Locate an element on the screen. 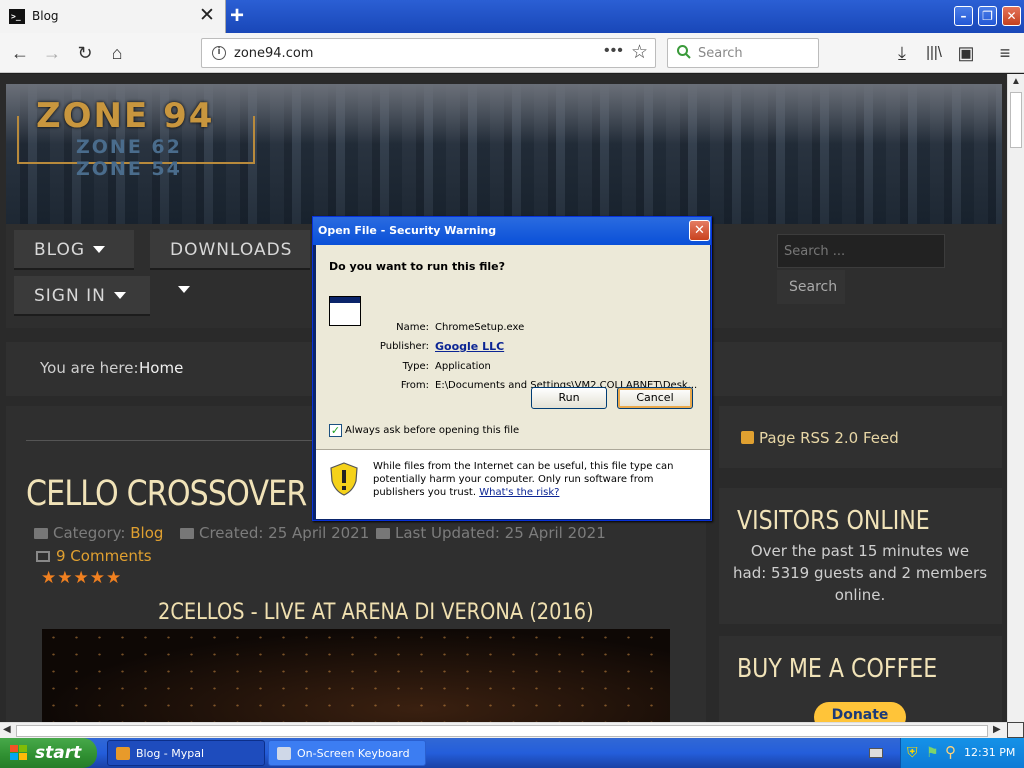 The image size is (1024, 768). file-name: ChromeSetup.exe is located at coordinates (480, 327).